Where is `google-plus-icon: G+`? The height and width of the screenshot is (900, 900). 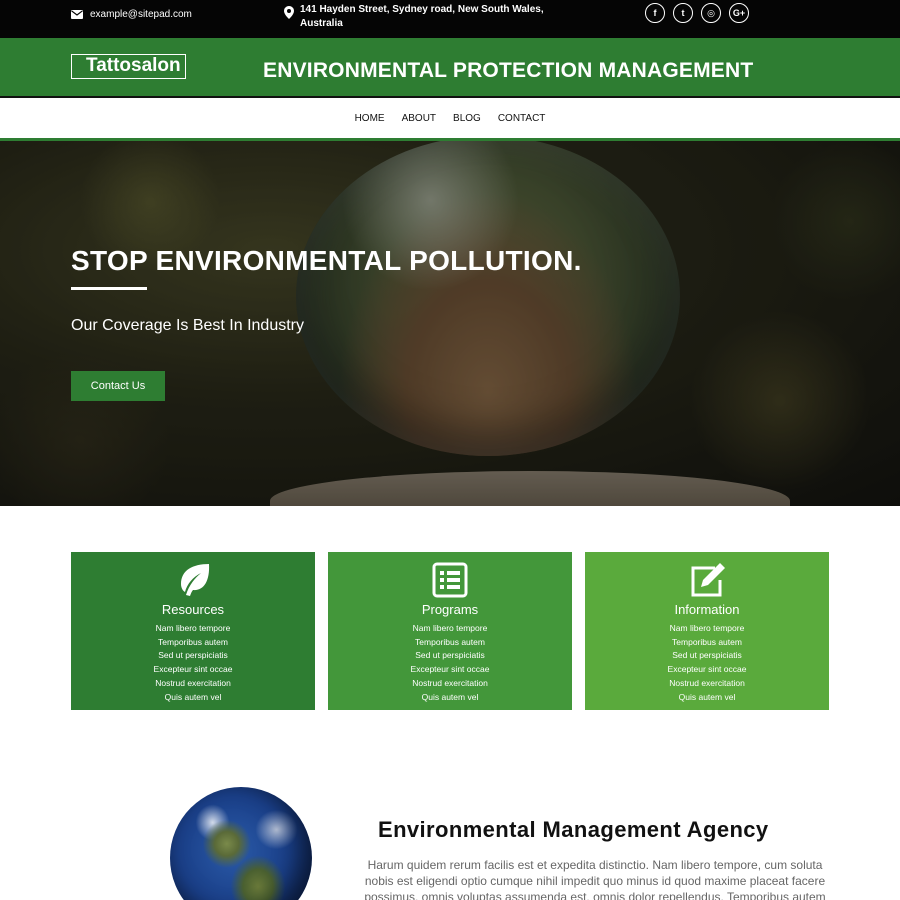 google-plus-icon: G+ is located at coordinates (739, 13).